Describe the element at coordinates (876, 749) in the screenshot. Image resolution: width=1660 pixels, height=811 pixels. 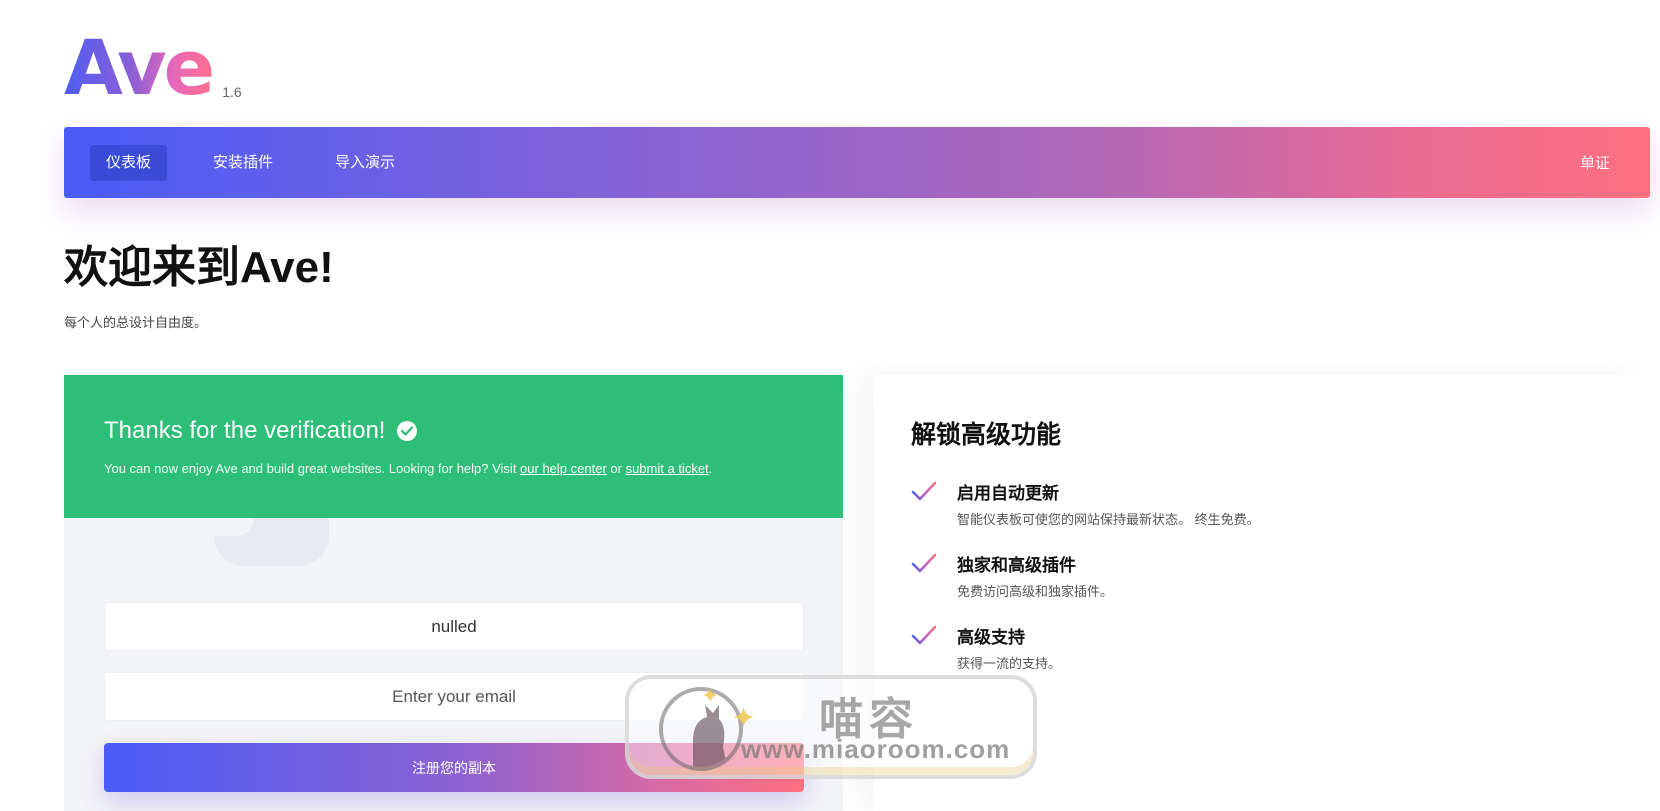
I see `watermark-url: www.miaoroom.com` at that location.